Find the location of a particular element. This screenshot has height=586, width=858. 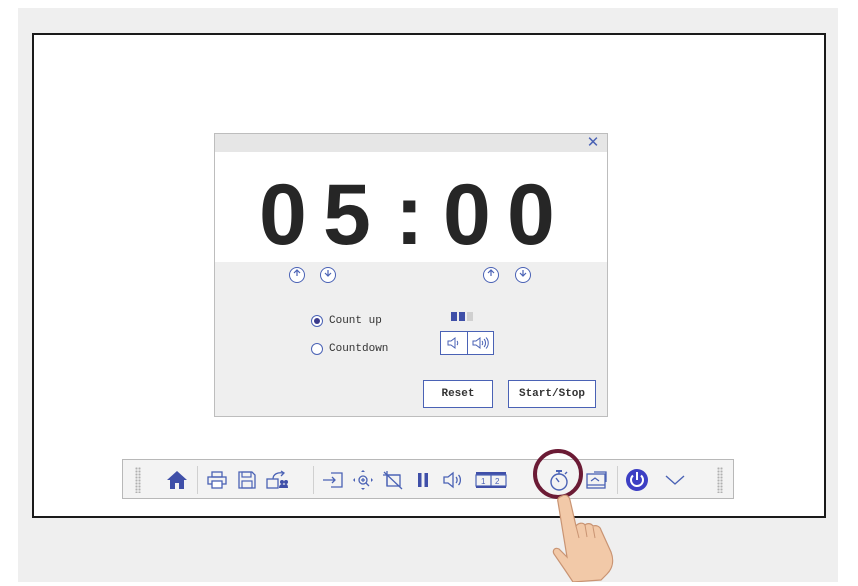

volume-down-button is located at coordinates (454, 343).